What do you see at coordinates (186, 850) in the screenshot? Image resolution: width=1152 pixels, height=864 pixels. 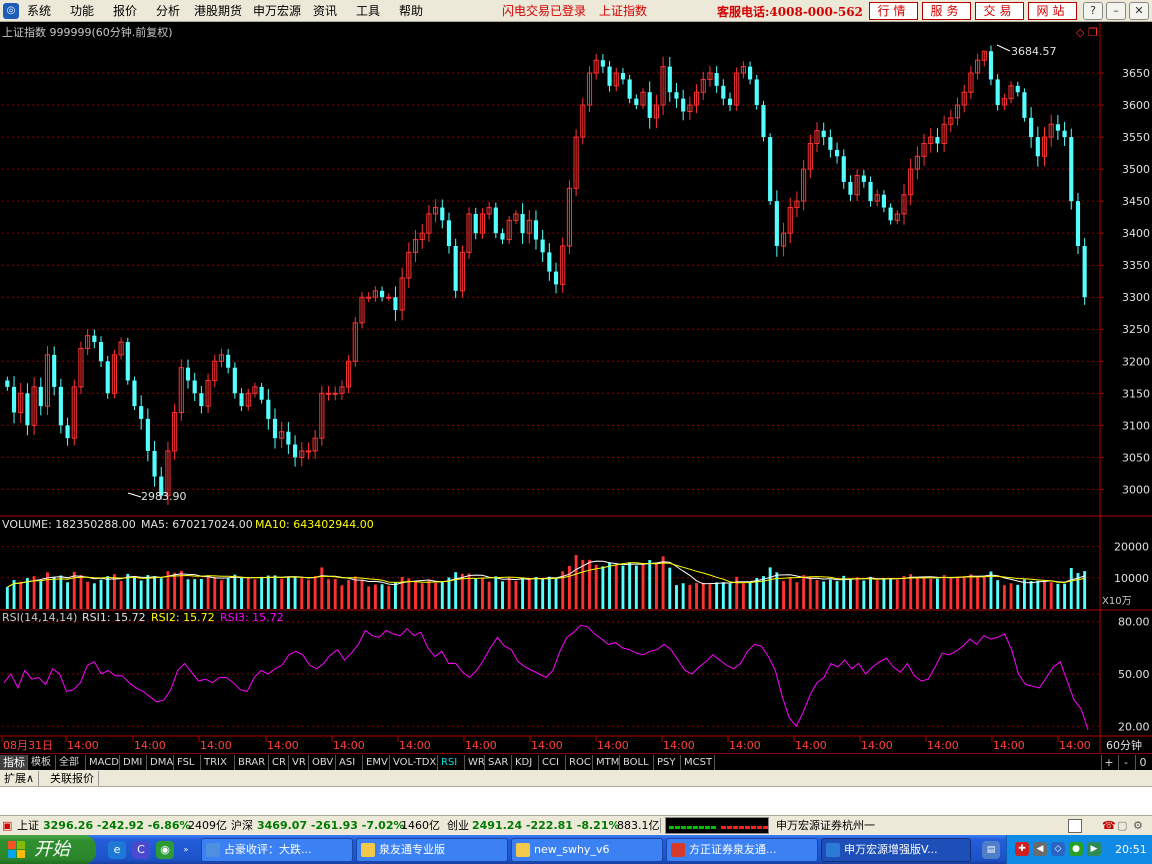 I see `quicklaunch-more-icon: »` at bounding box center [186, 850].